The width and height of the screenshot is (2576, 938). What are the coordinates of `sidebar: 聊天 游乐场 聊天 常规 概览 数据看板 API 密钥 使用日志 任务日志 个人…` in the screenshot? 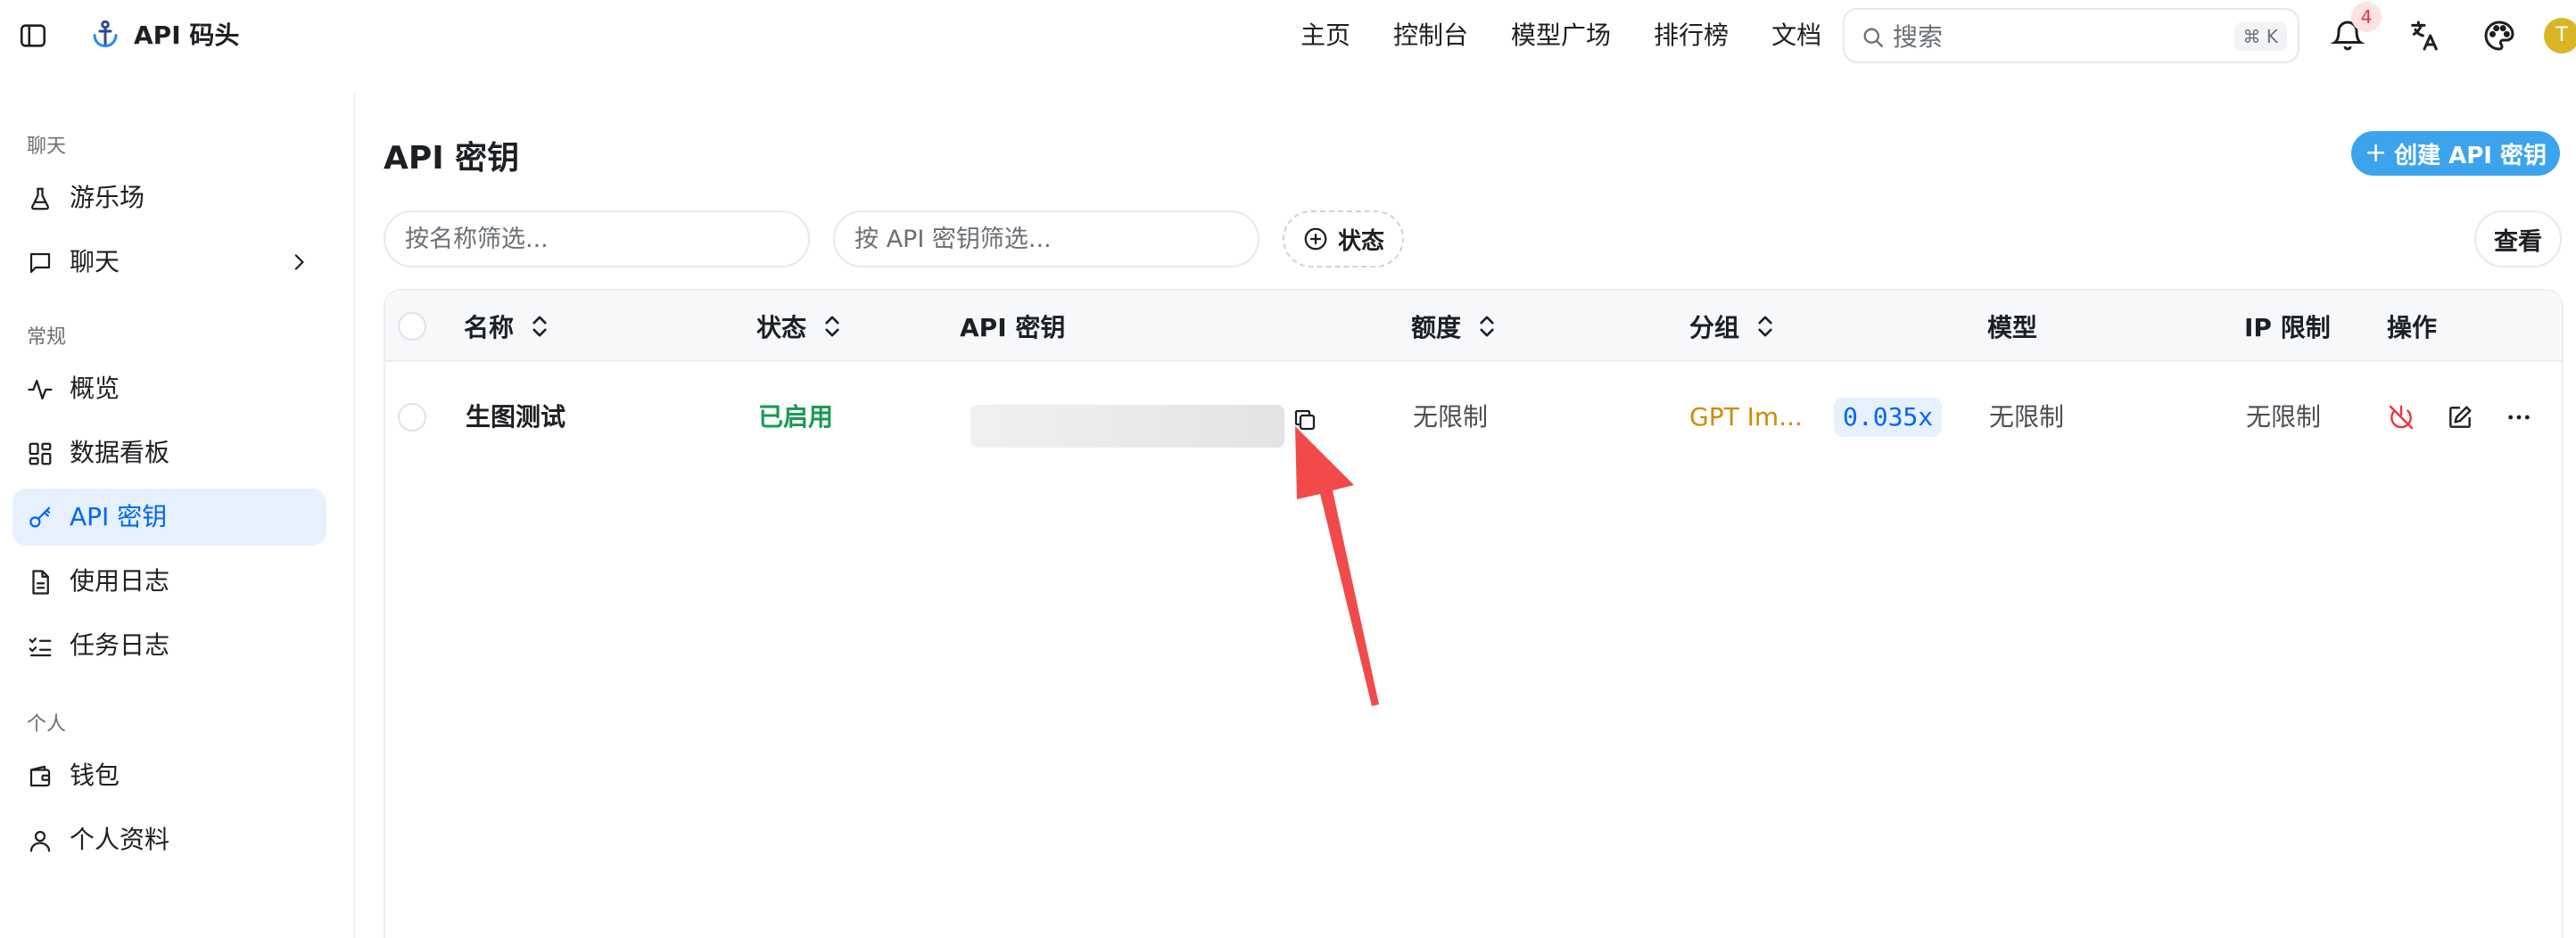 It's located at (177, 505).